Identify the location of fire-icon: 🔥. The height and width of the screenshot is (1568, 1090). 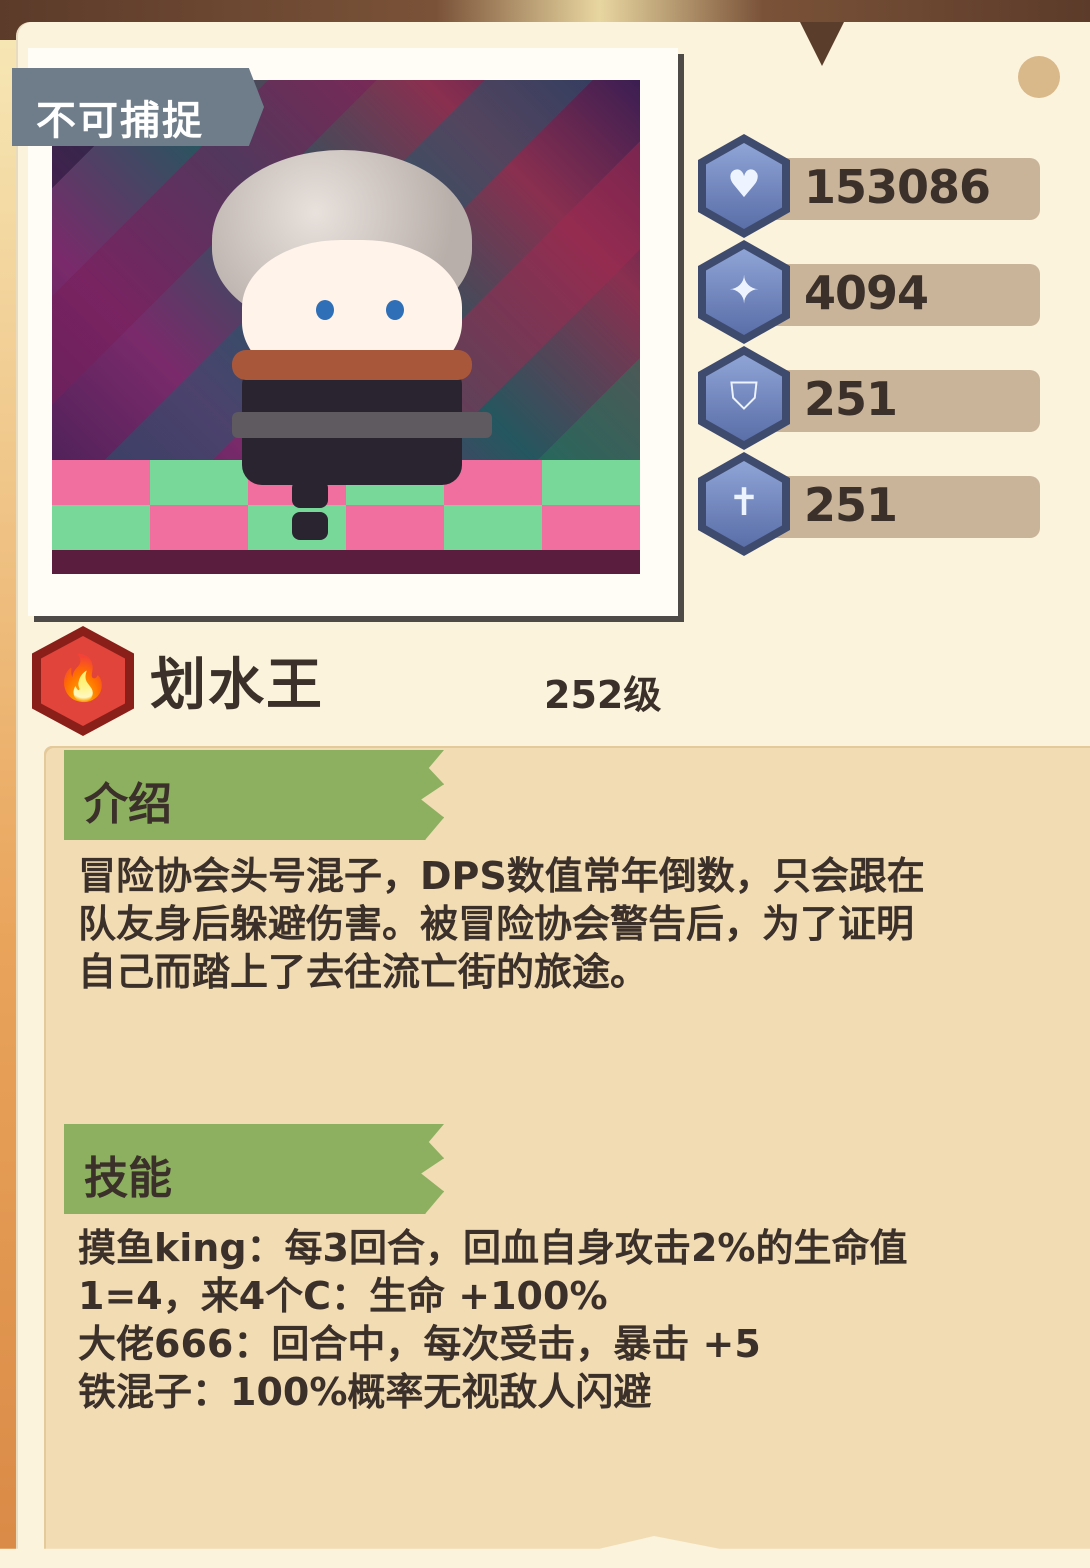
(83, 681).